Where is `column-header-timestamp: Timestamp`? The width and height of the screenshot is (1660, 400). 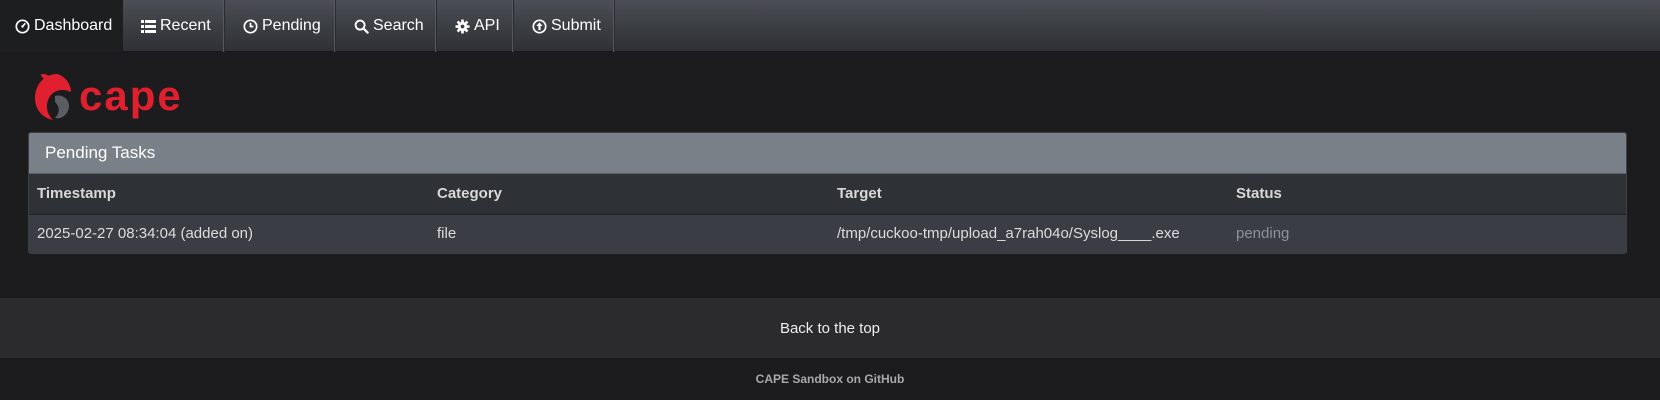
column-header-timestamp: Timestamp is located at coordinates (229, 194).